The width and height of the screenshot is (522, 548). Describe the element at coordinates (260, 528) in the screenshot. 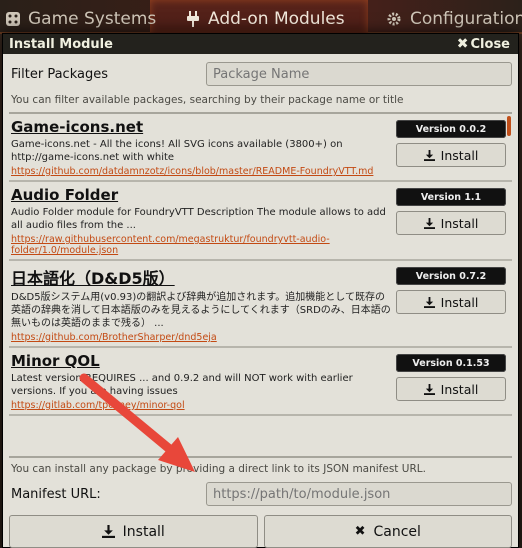

I see `dialog-buttons: Install ✖ Cancel` at that location.